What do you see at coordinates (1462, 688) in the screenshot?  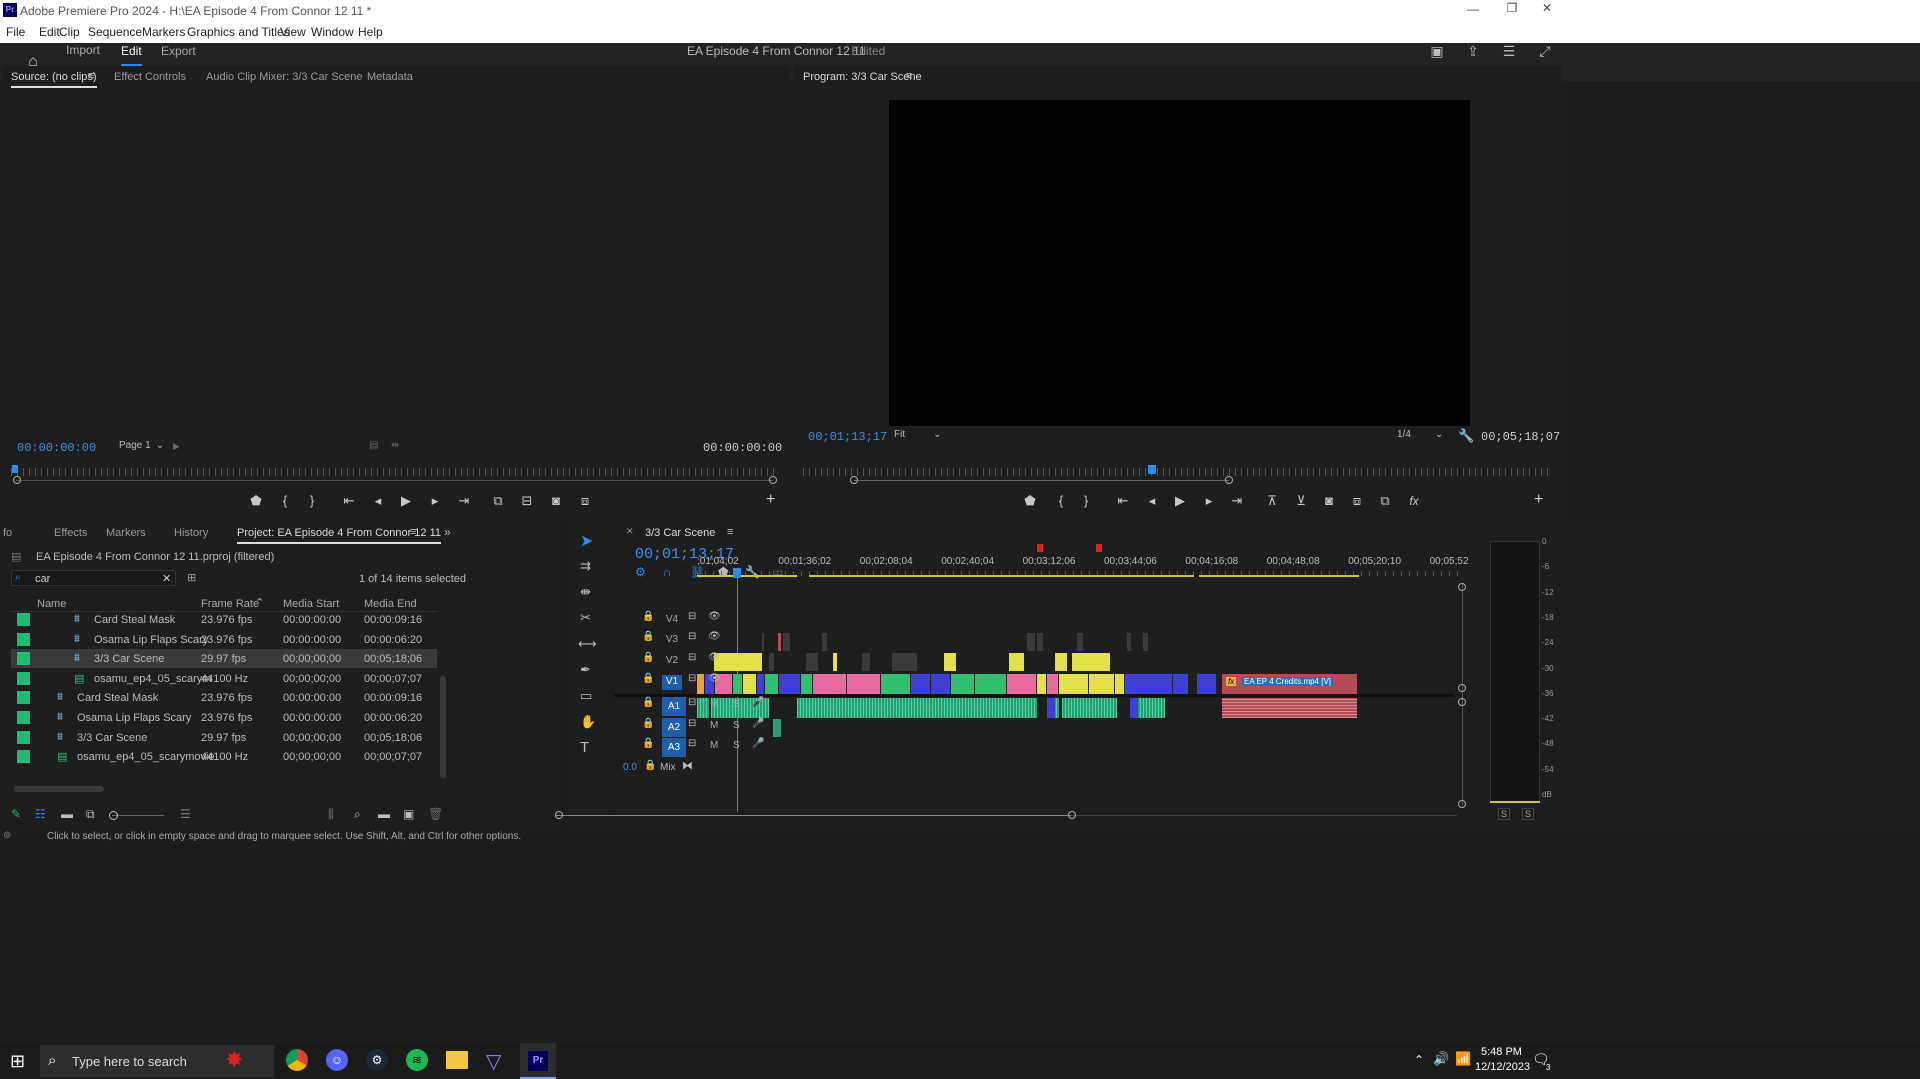 I see `scroll-handle-mid` at bounding box center [1462, 688].